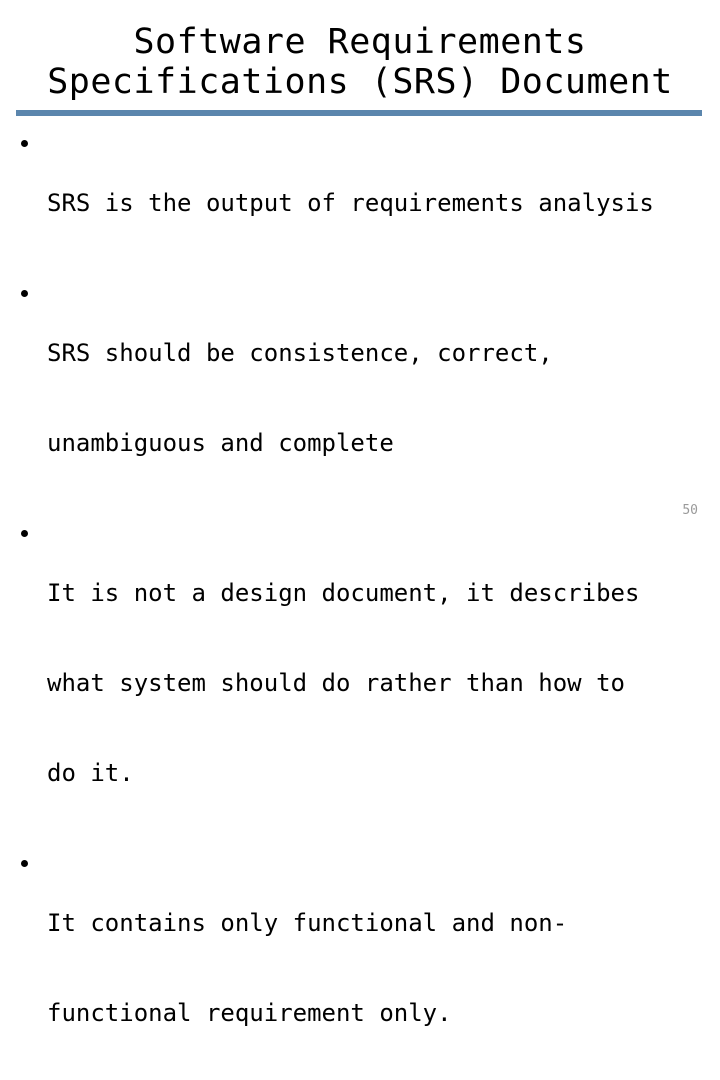 The width and height of the screenshot is (720, 1080). Describe the element at coordinates (360, 42) in the screenshot. I see `page-title-line-1: Software Requirements` at that location.